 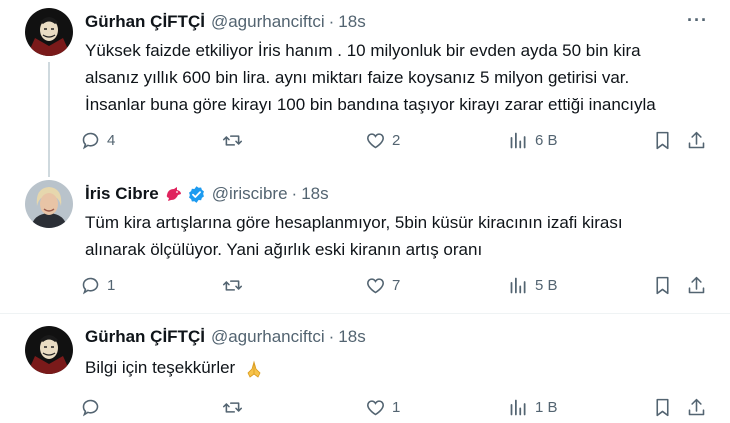 I want to click on thread-line, so click(x=49, y=119).